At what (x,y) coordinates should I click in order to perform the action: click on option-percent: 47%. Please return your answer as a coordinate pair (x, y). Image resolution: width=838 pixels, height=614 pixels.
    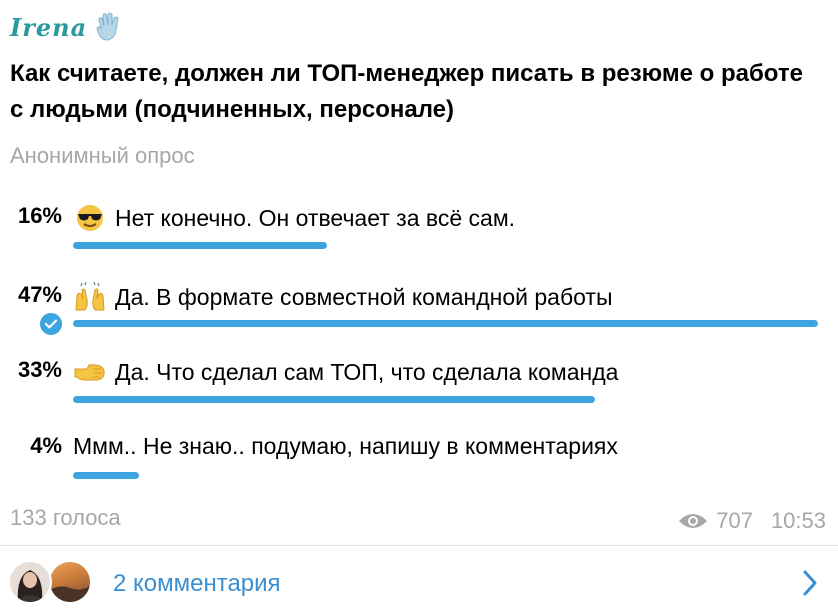
    Looking at the image, I should click on (39, 294).